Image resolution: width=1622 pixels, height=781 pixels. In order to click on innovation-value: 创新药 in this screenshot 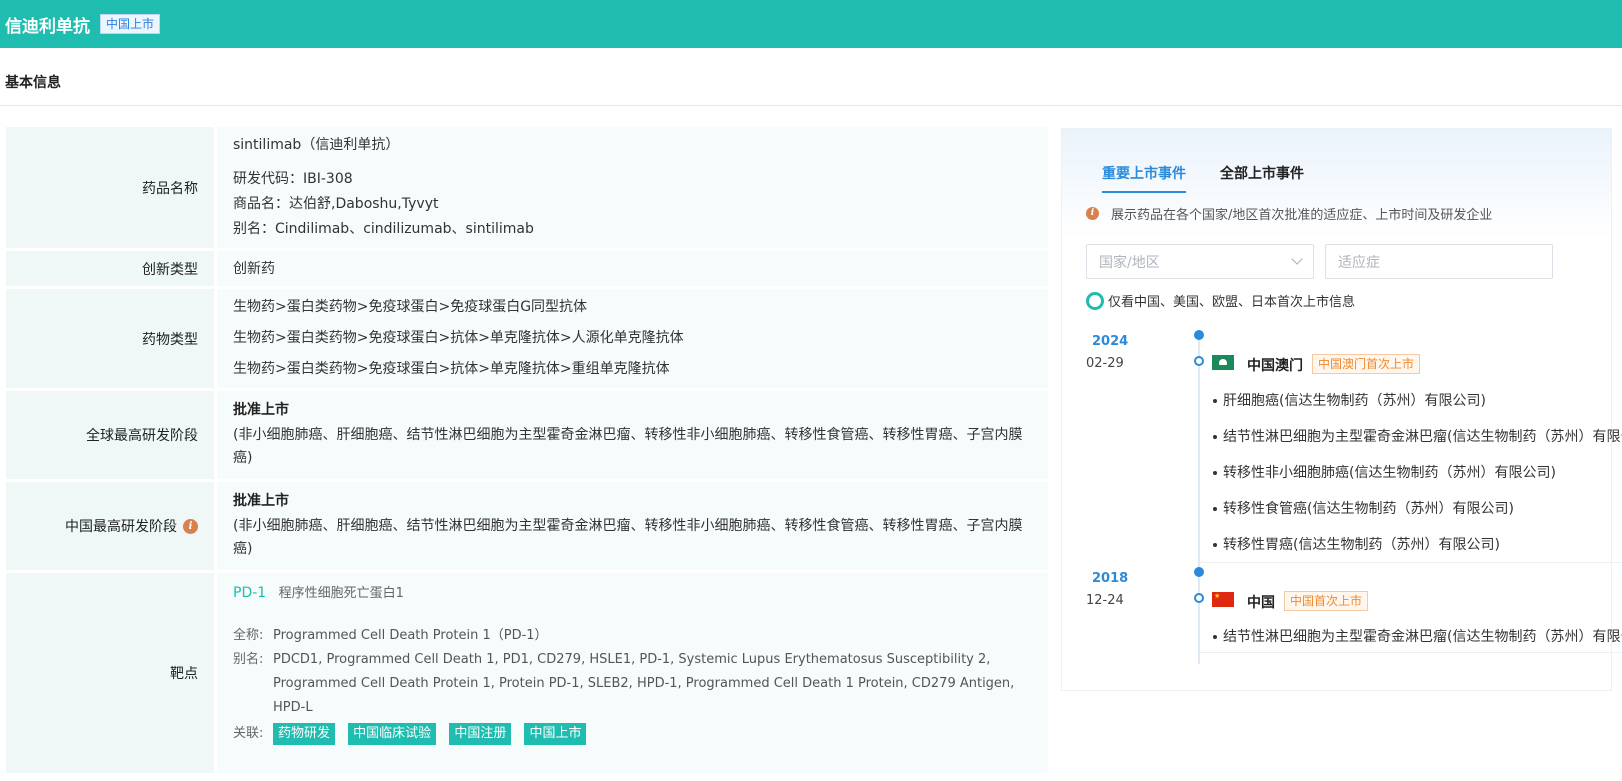, I will do `click(632, 268)`.